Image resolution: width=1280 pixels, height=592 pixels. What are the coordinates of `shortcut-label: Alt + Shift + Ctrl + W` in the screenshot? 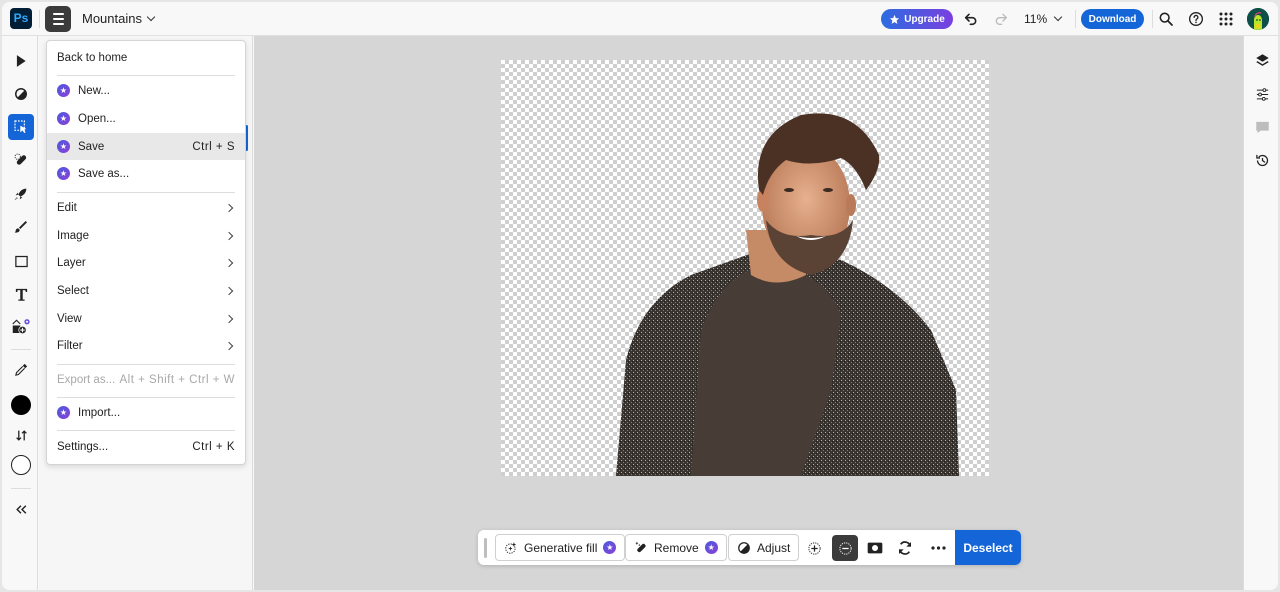 It's located at (177, 379).